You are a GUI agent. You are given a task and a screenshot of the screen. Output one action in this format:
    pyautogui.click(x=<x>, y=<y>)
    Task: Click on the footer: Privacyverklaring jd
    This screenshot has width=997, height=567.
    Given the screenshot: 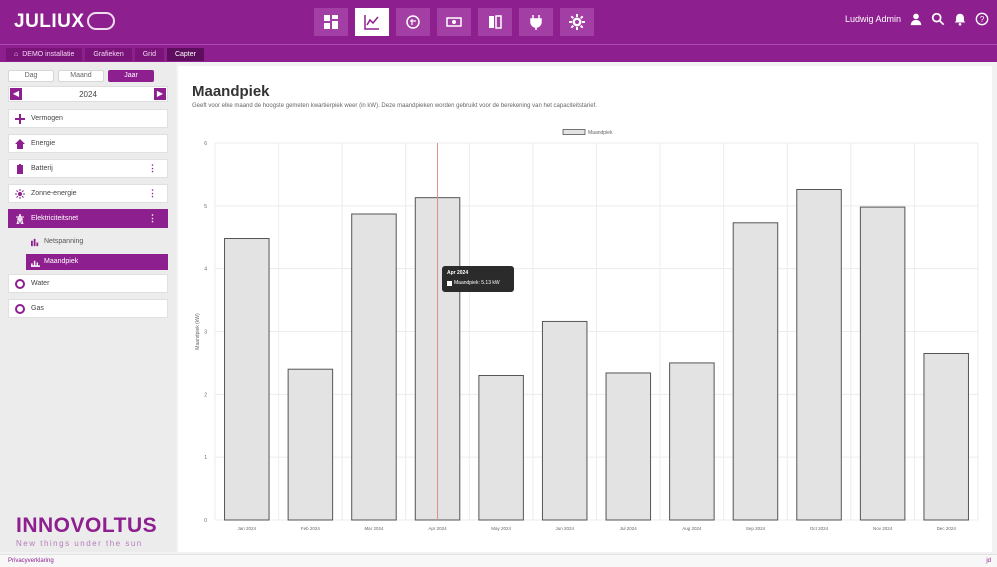 What is the action you would take?
    pyautogui.click(x=498, y=560)
    